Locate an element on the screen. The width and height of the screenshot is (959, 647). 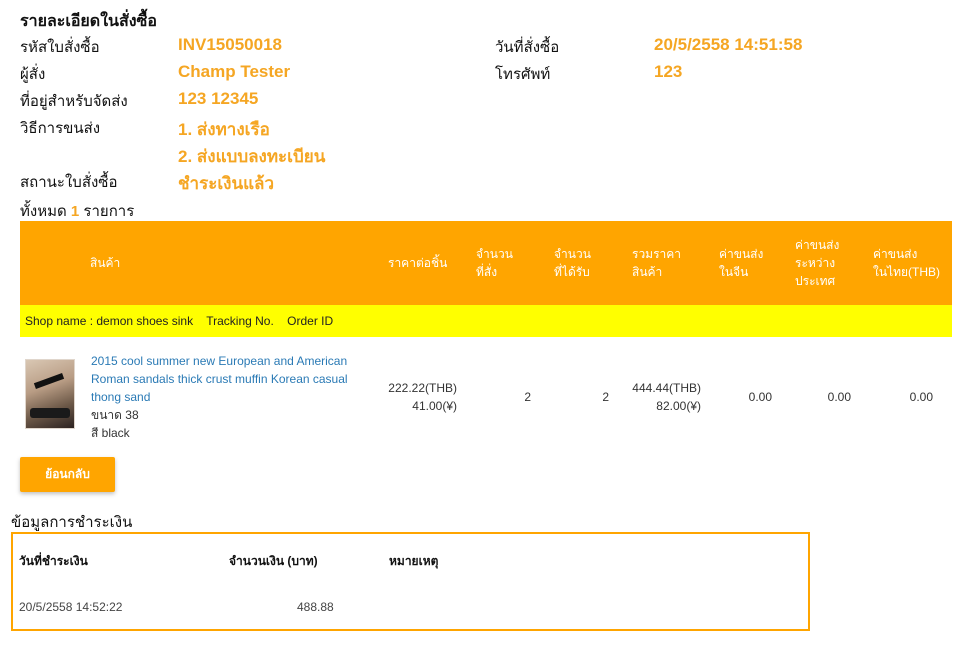
product-image is located at coordinates (50, 394).